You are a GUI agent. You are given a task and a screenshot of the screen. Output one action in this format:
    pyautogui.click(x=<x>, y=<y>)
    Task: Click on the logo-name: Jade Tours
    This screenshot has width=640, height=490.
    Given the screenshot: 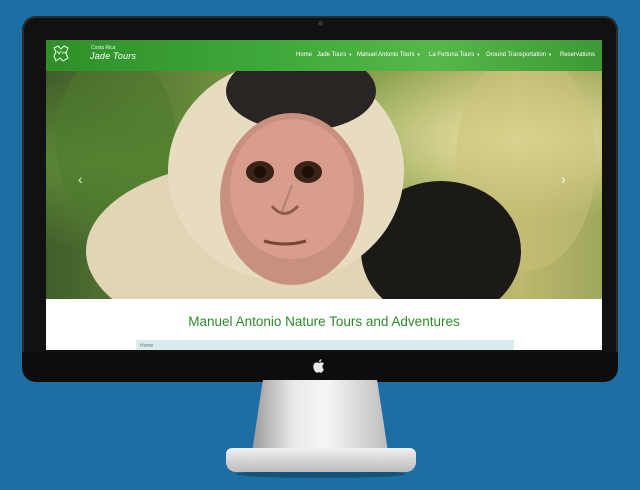 What is the action you would take?
    pyautogui.click(x=113, y=56)
    